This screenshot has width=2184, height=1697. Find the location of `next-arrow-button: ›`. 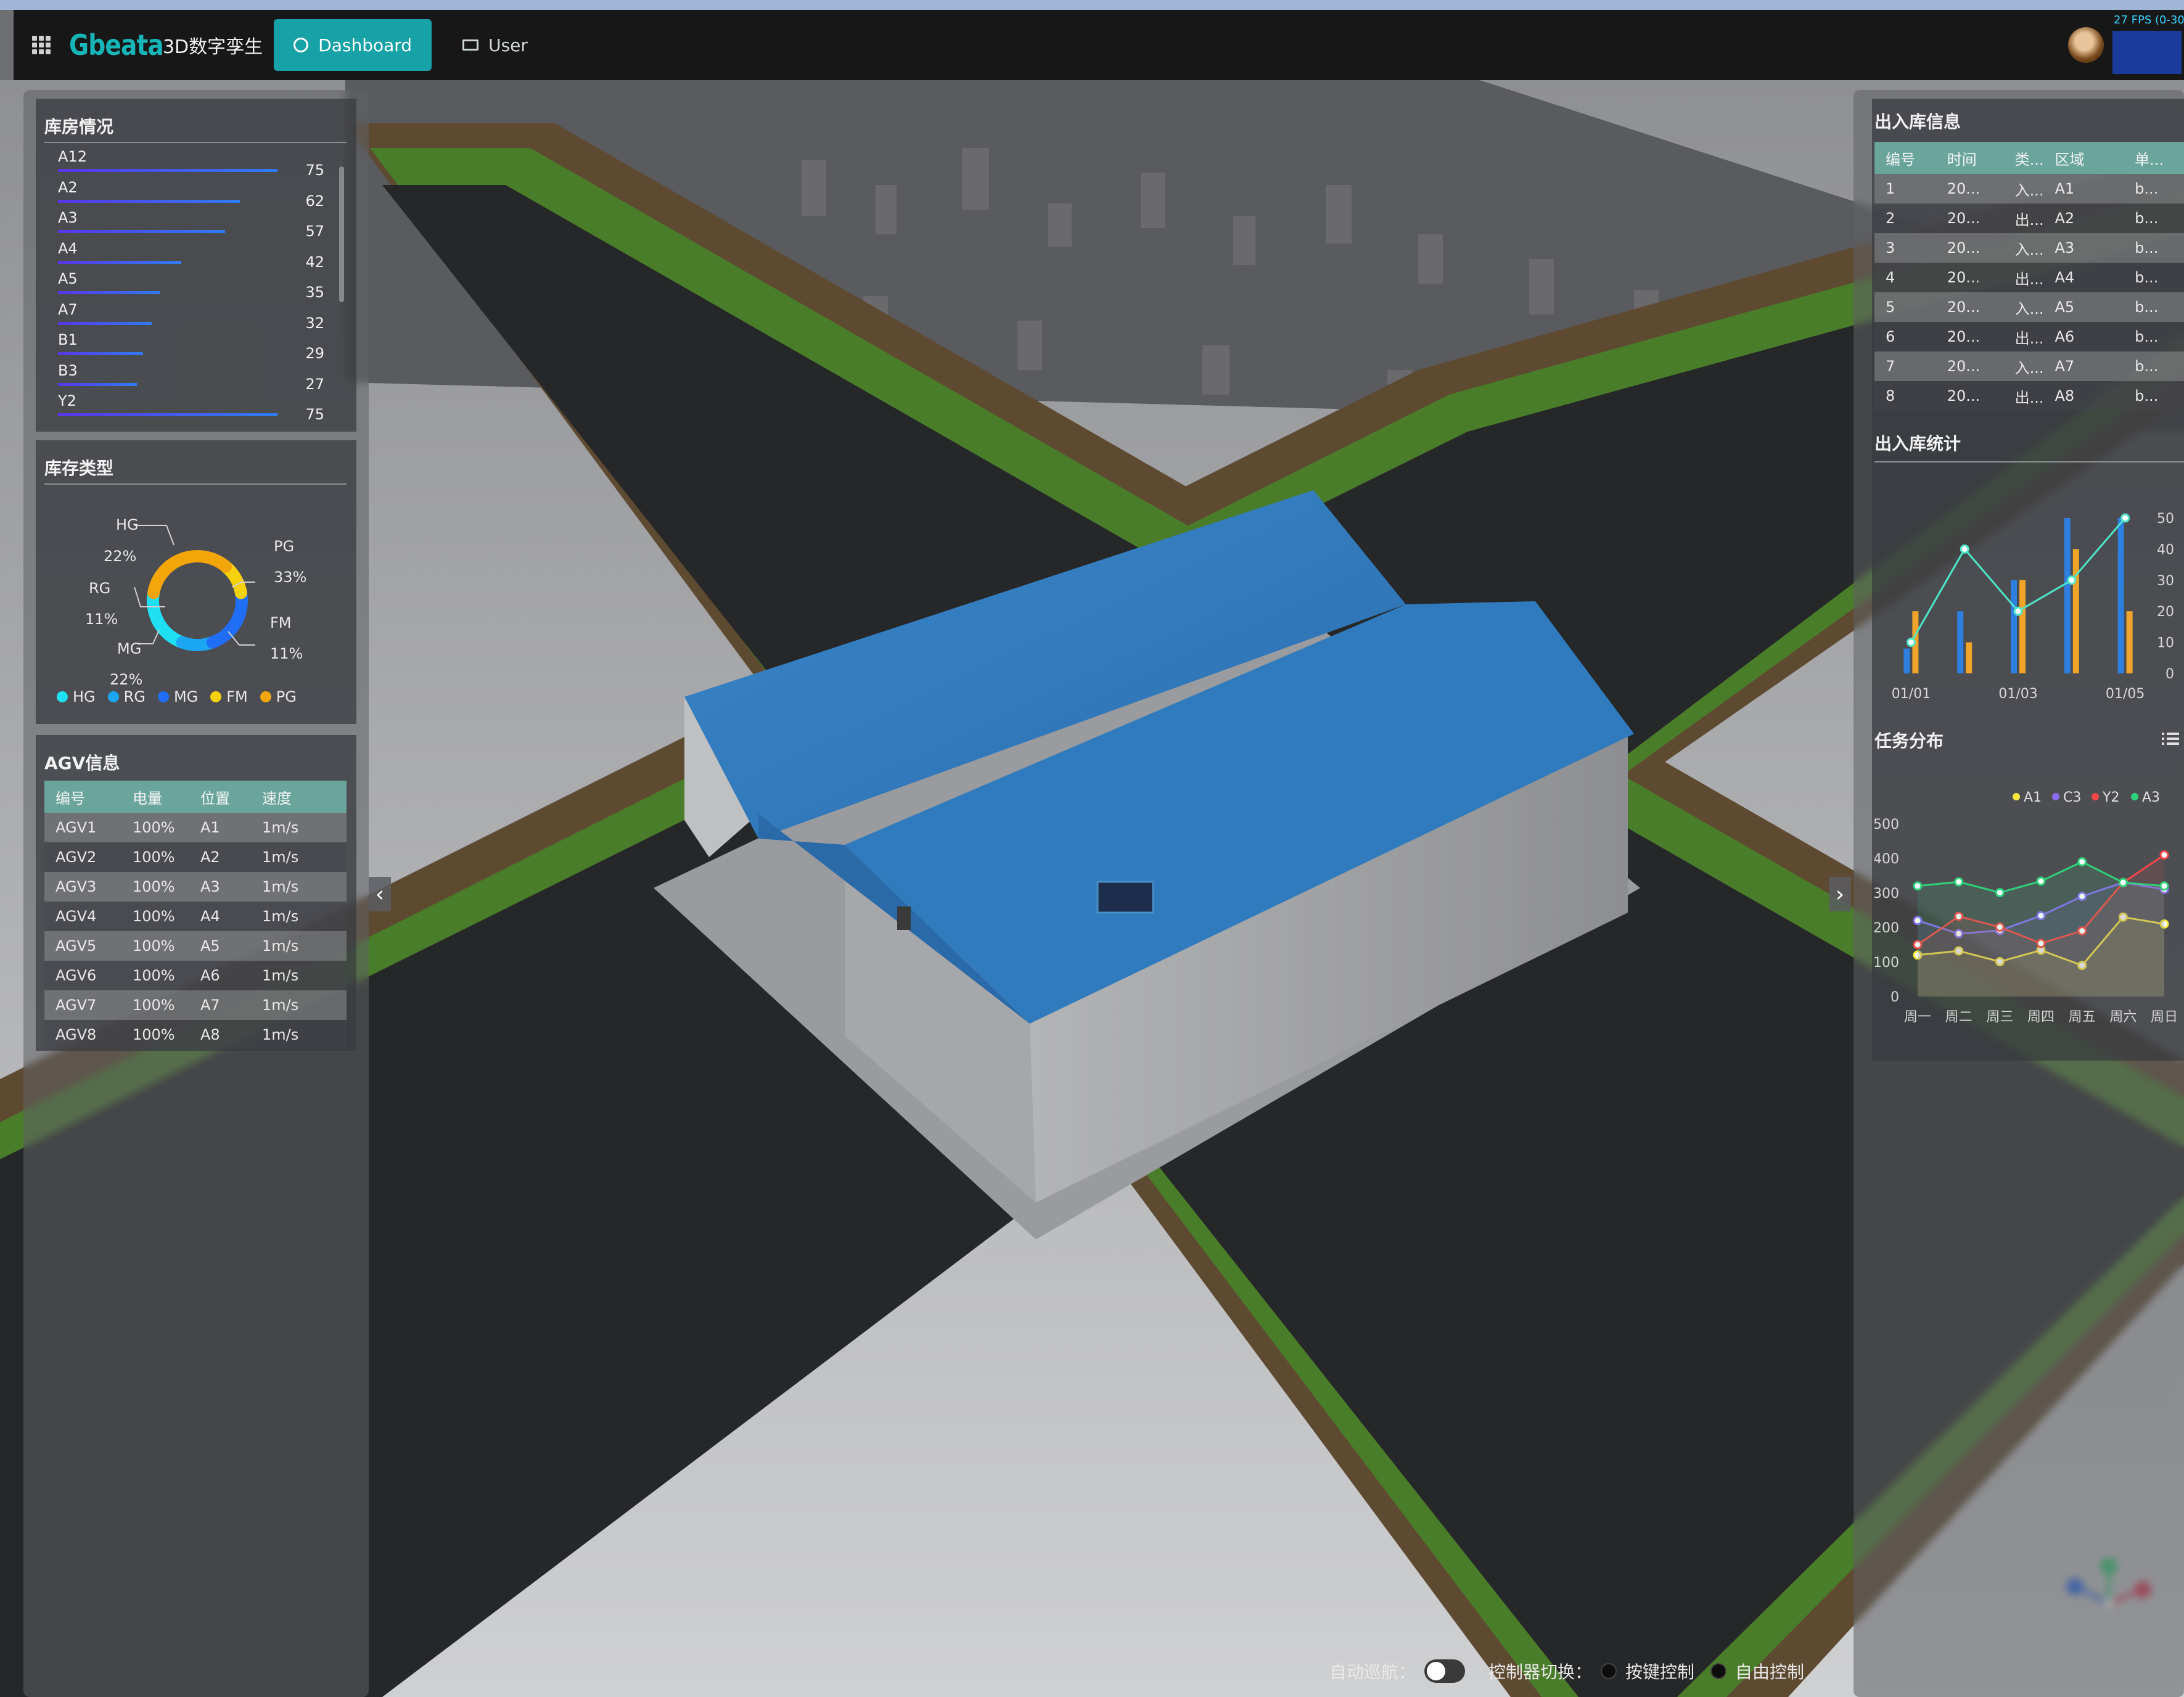

next-arrow-button: › is located at coordinates (1840, 894).